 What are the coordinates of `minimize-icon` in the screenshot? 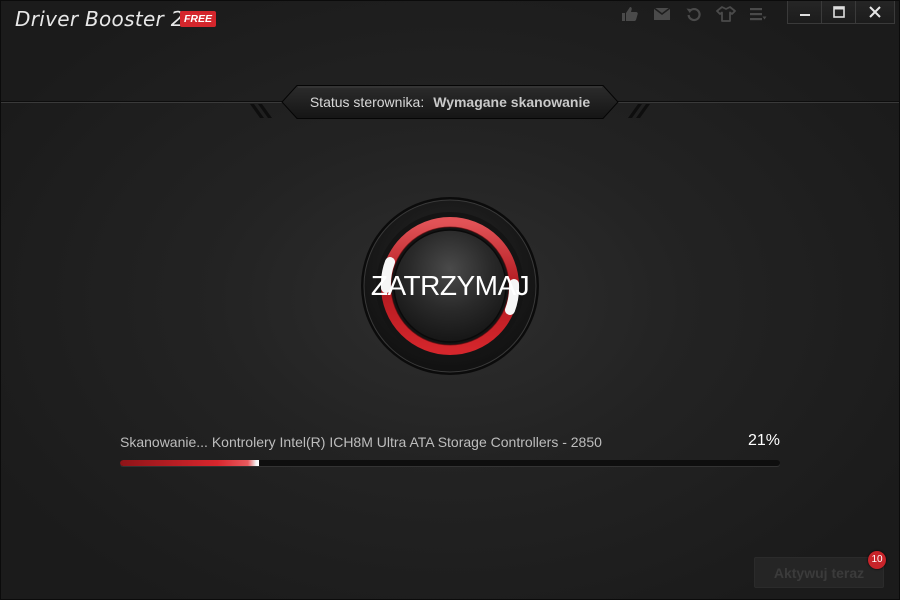 It's located at (804, 14).